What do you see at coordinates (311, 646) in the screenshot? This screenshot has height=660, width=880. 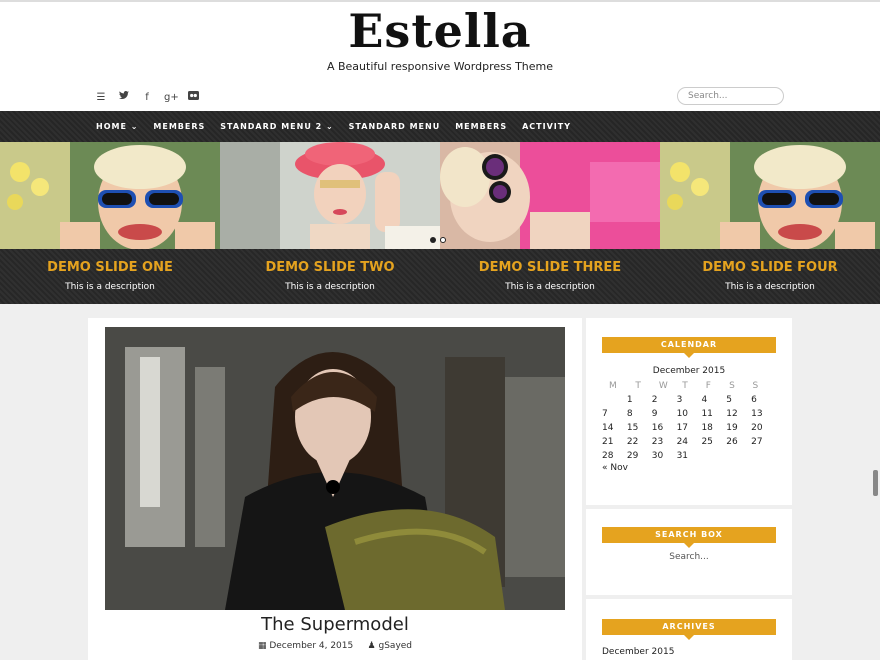 I see `post-date: December 4, 2015` at bounding box center [311, 646].